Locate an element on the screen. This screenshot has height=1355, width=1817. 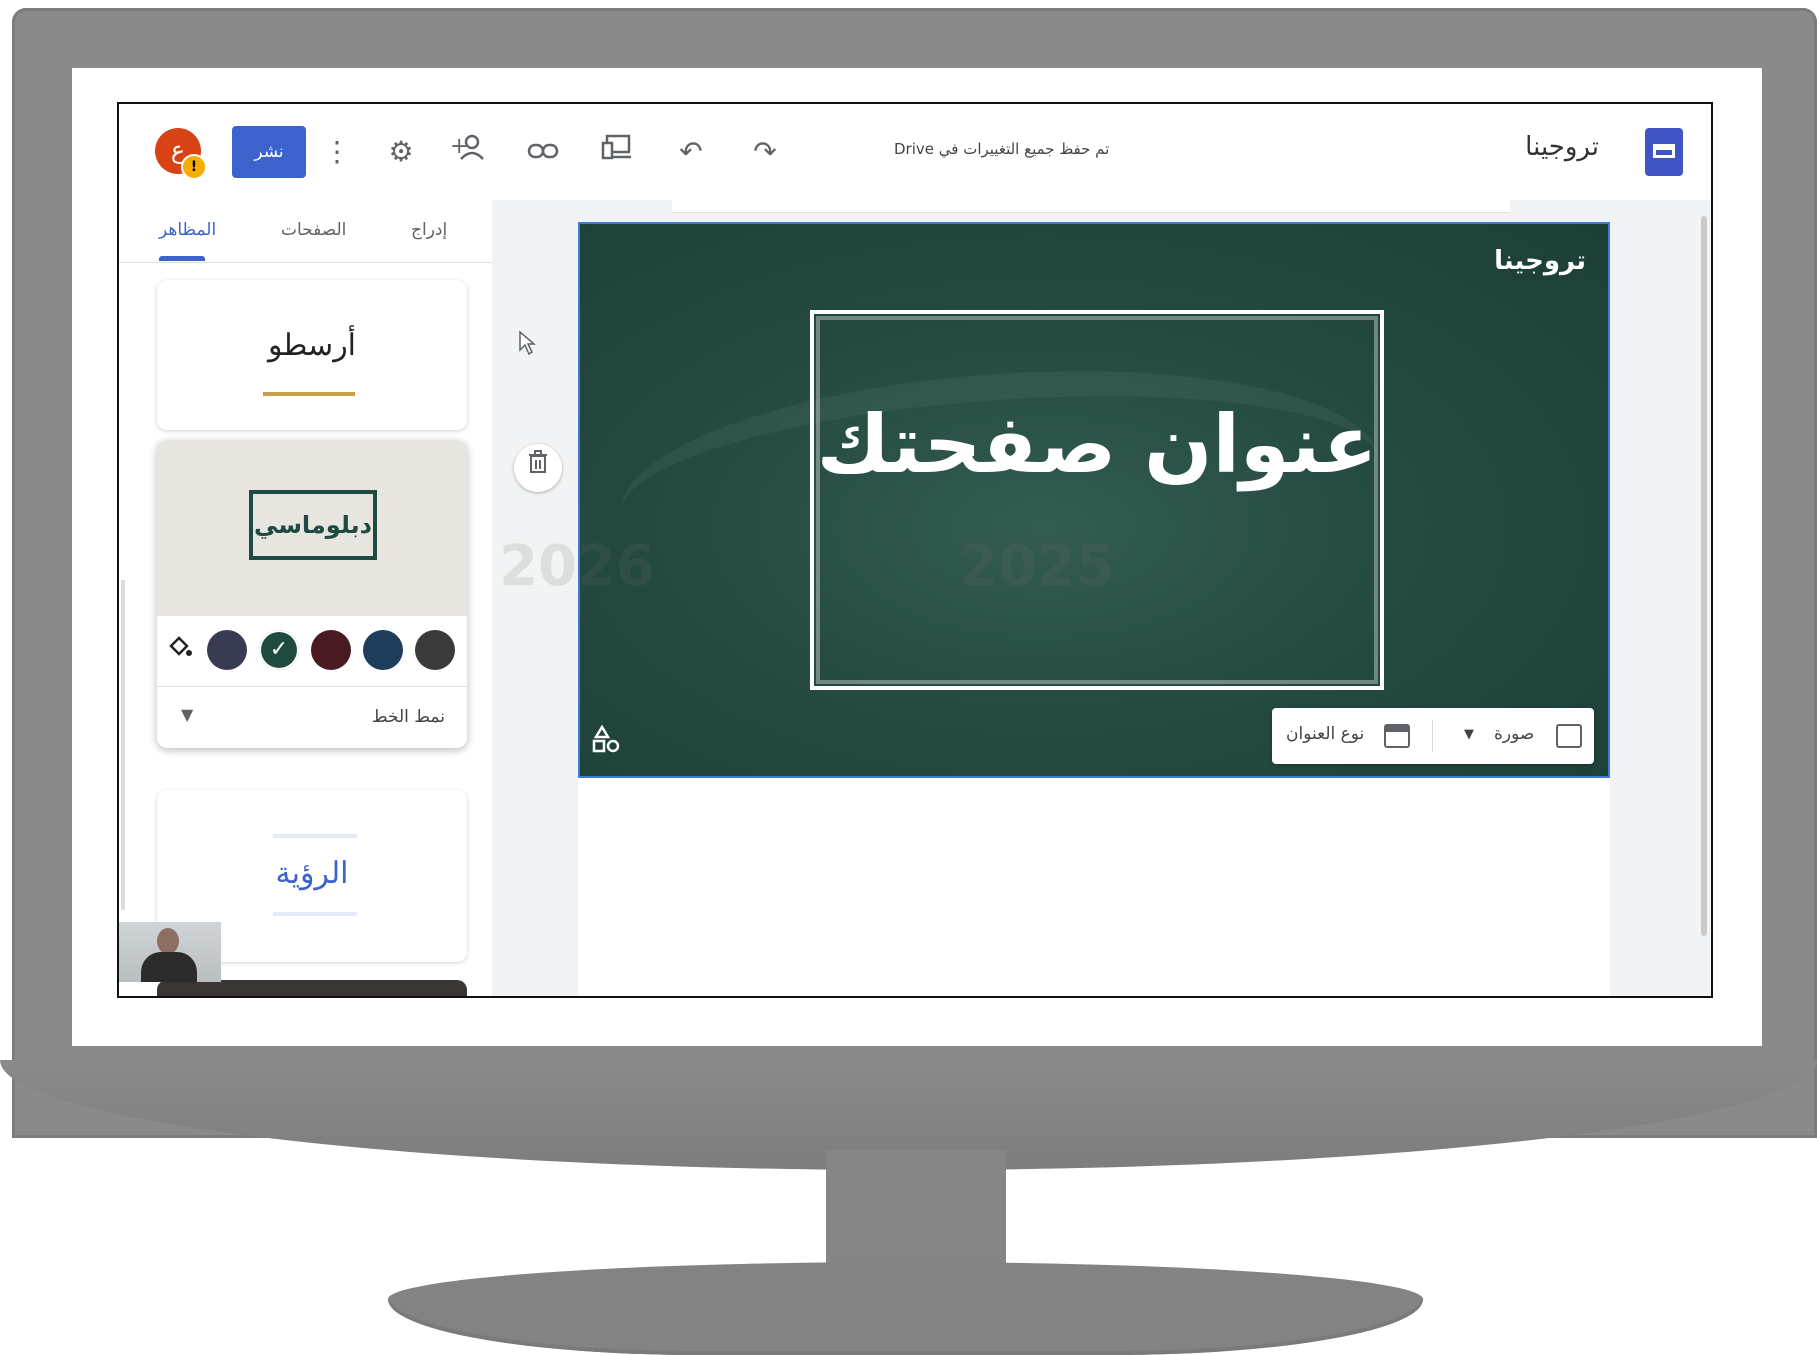
mouse-cursor-icon is located at coordinates (527, 346).